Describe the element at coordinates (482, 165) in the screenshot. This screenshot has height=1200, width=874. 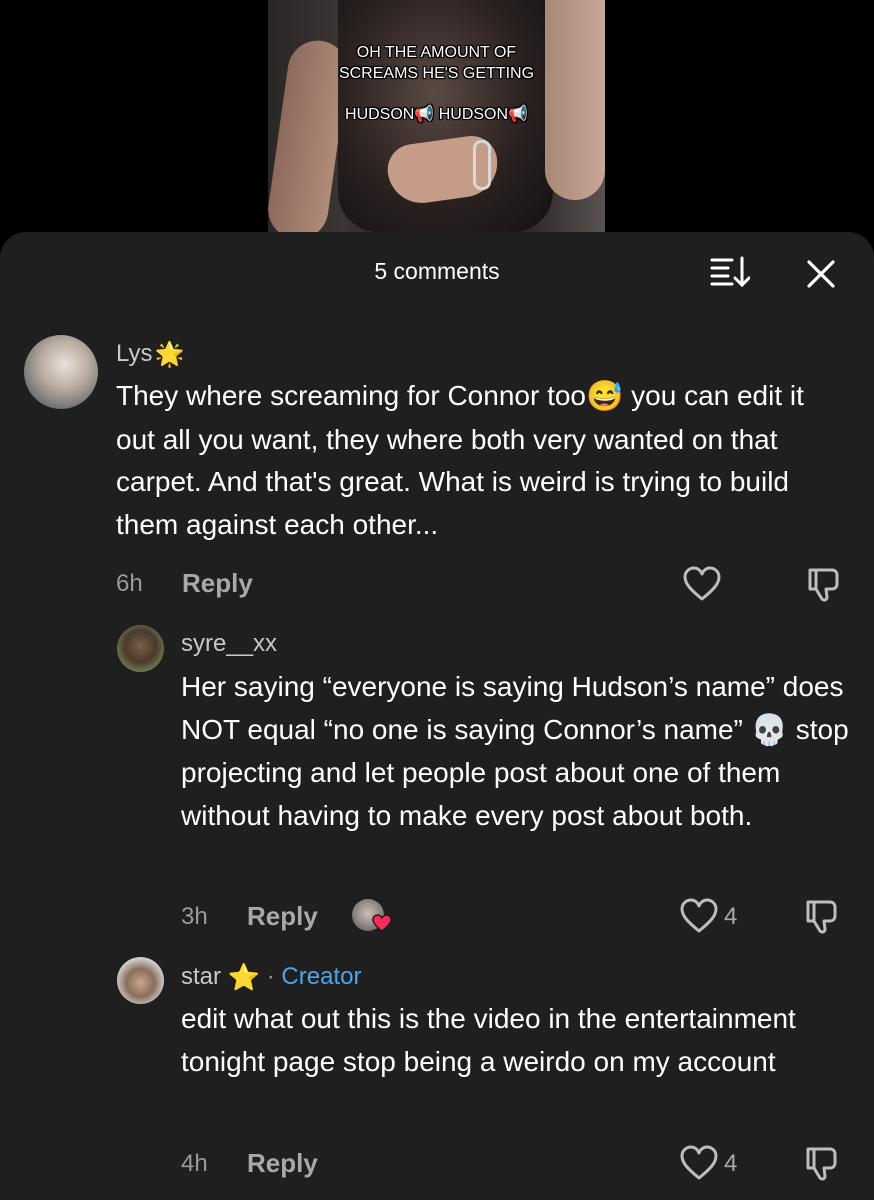
I see `video-figure-bracelet` at that location.